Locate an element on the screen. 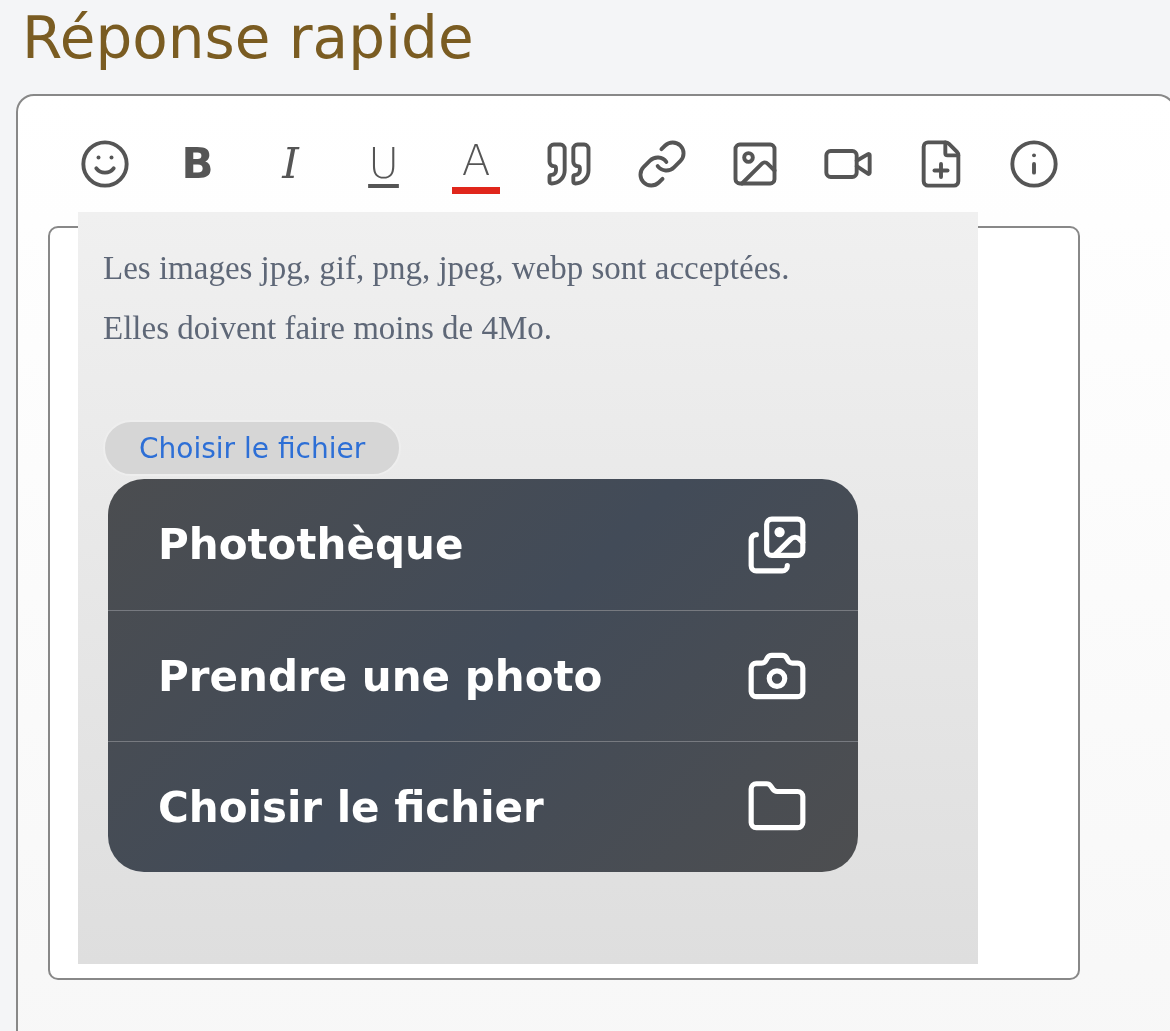  menu-item: Choisir le fichier is located at coordinates (483, 806).